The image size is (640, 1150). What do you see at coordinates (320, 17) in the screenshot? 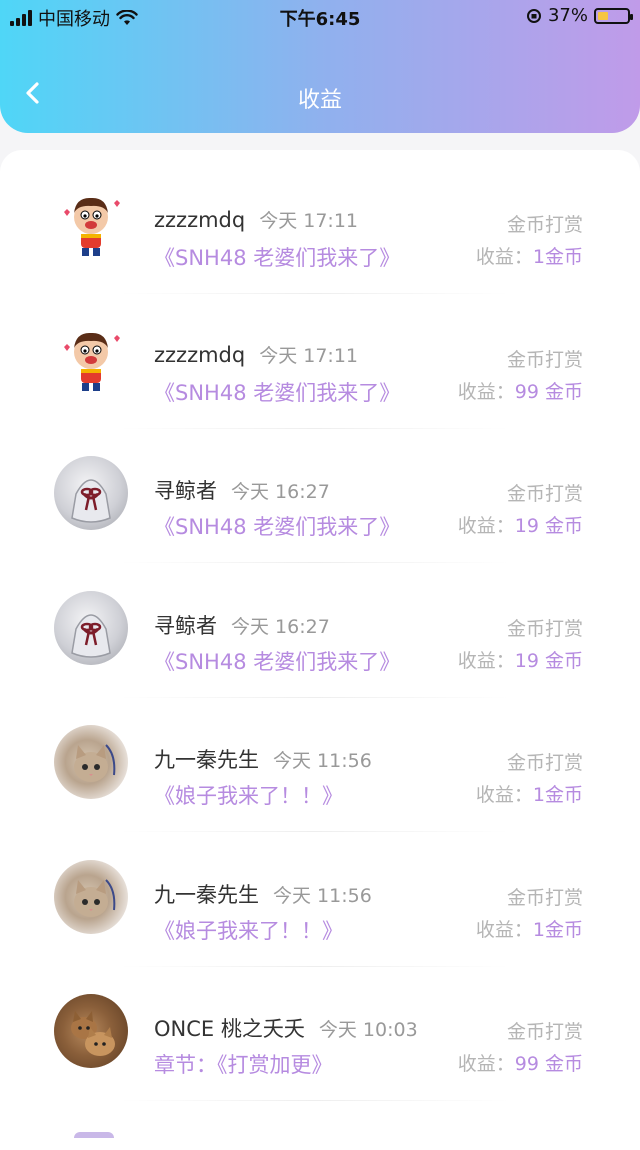
I see `status-bar: 中国移动 下午6:45 37%` at bounding box center [320, 17].